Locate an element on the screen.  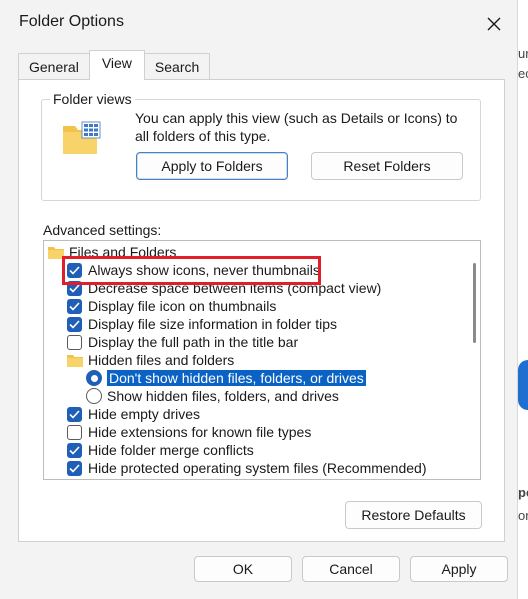
checkbox-always-show-icons: Always show icons, never thumbnails is located at coordinates (193, 270).